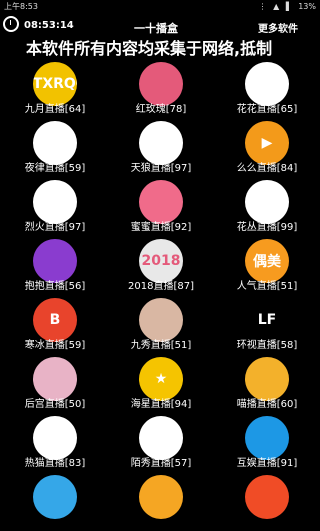  What do you see at coordinates (161, 84) in the screenshot?
I see `rose-icon` at bounding box center [161, 84].